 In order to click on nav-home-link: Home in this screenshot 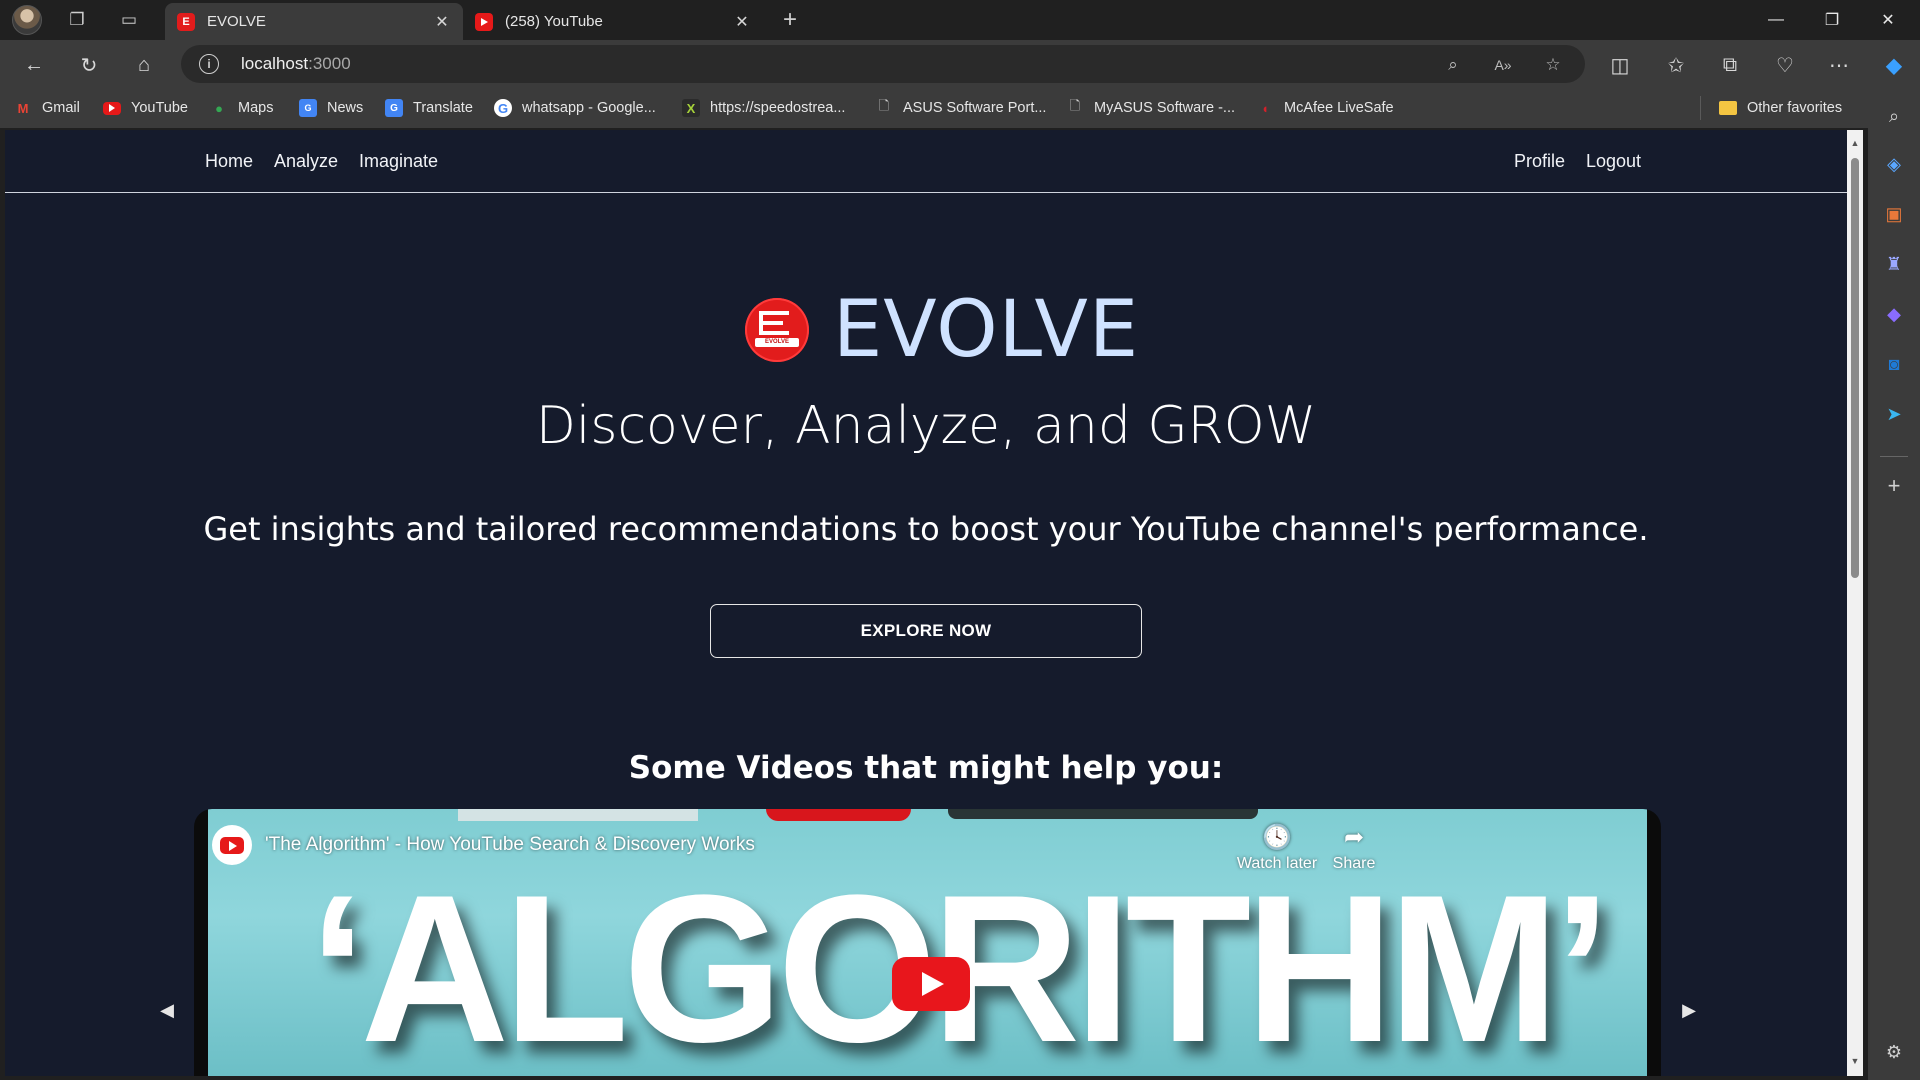, I will do `click(229, 161)`.